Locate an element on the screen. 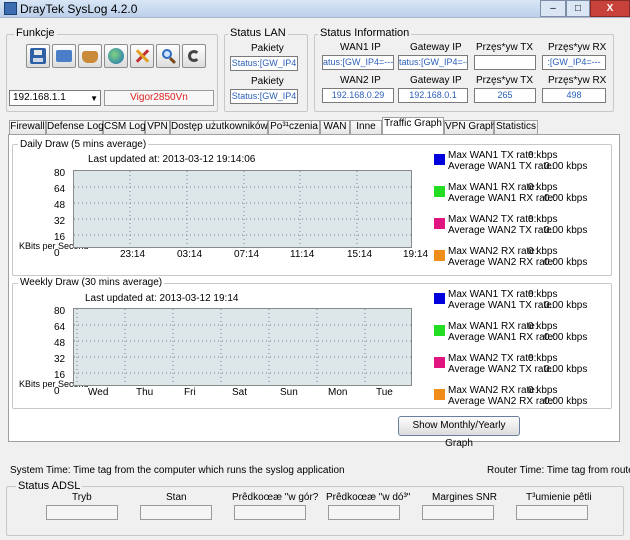 Image resolution: width=630 pixels, height=540 pixels. adsl-state-label: Stan is located at coordinates (176, 497).